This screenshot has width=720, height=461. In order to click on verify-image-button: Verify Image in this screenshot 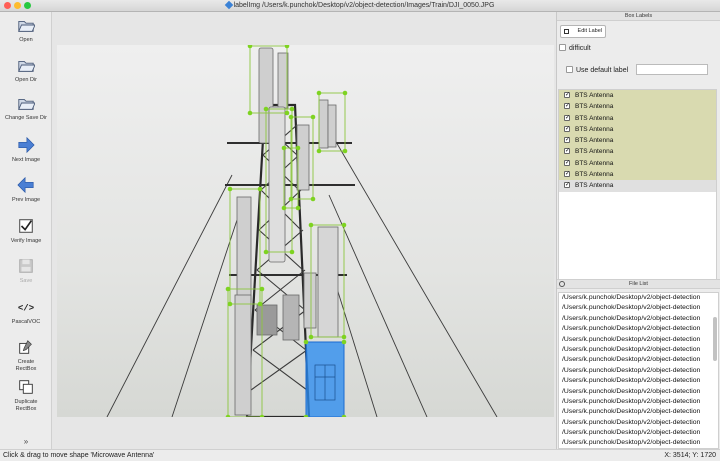, I will do `click(26, 231)`.